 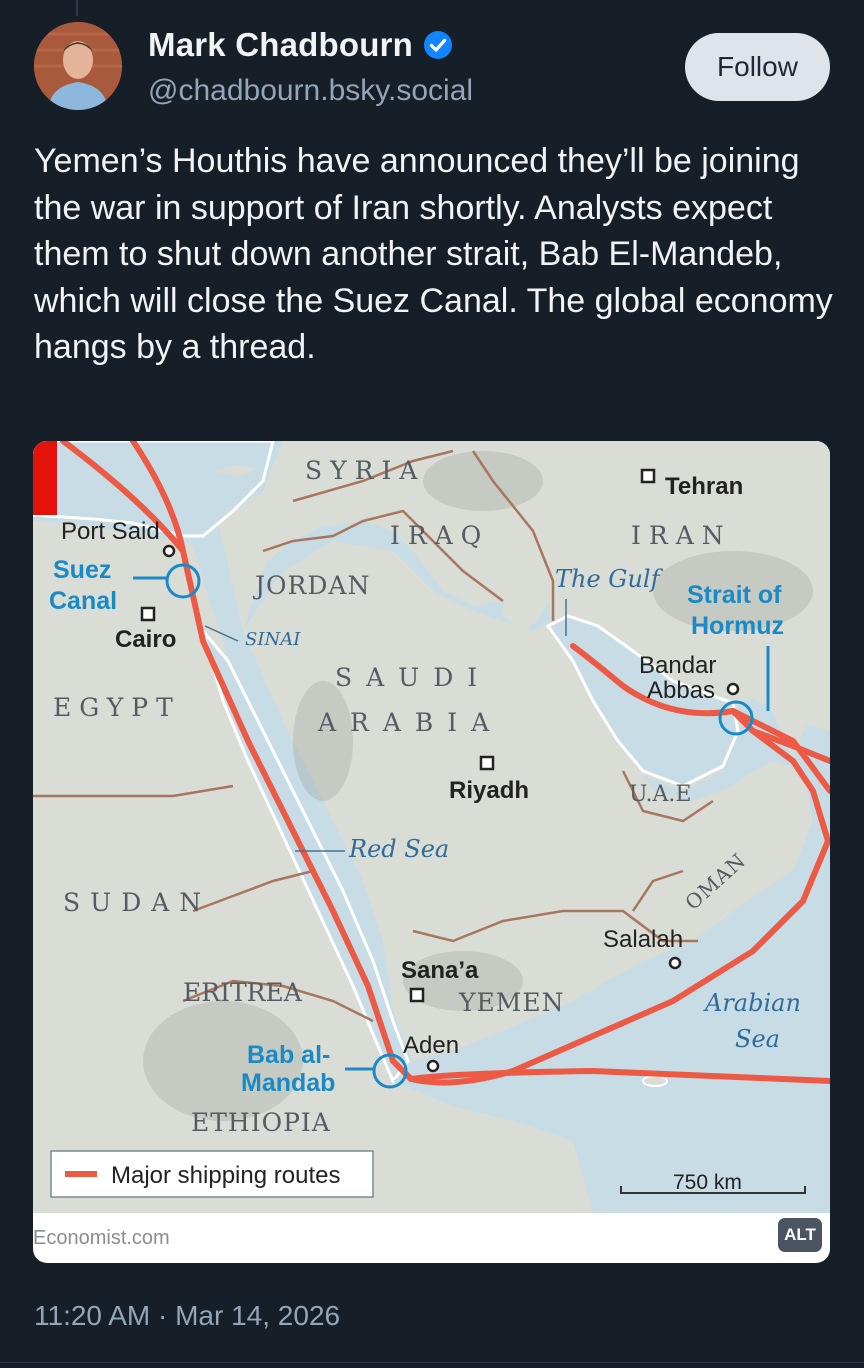 What do you see at coordinates (677, 665) in the screenshot?
I see `label-bandar: Bandar` at bounding box center [677, 665].